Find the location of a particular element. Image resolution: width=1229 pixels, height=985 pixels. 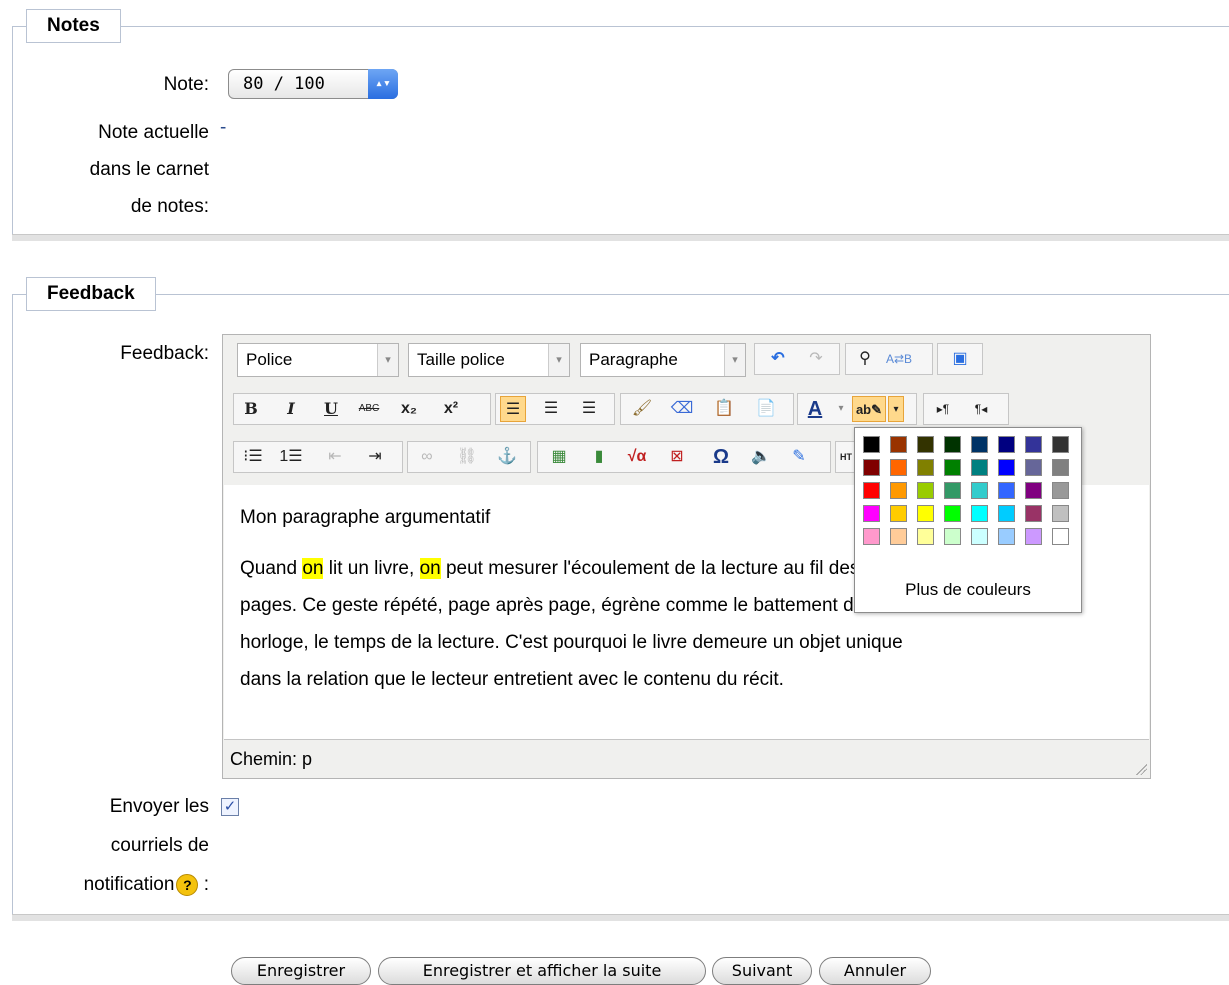

current-grade-value: - is located at coordinates (223, 127).